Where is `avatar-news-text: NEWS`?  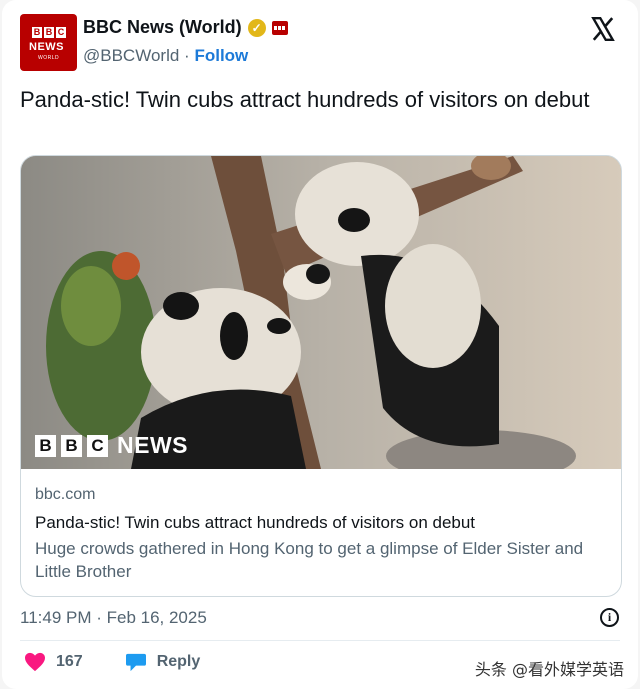 avatar-news-text: NEWS is located at coordinates (46, 47).